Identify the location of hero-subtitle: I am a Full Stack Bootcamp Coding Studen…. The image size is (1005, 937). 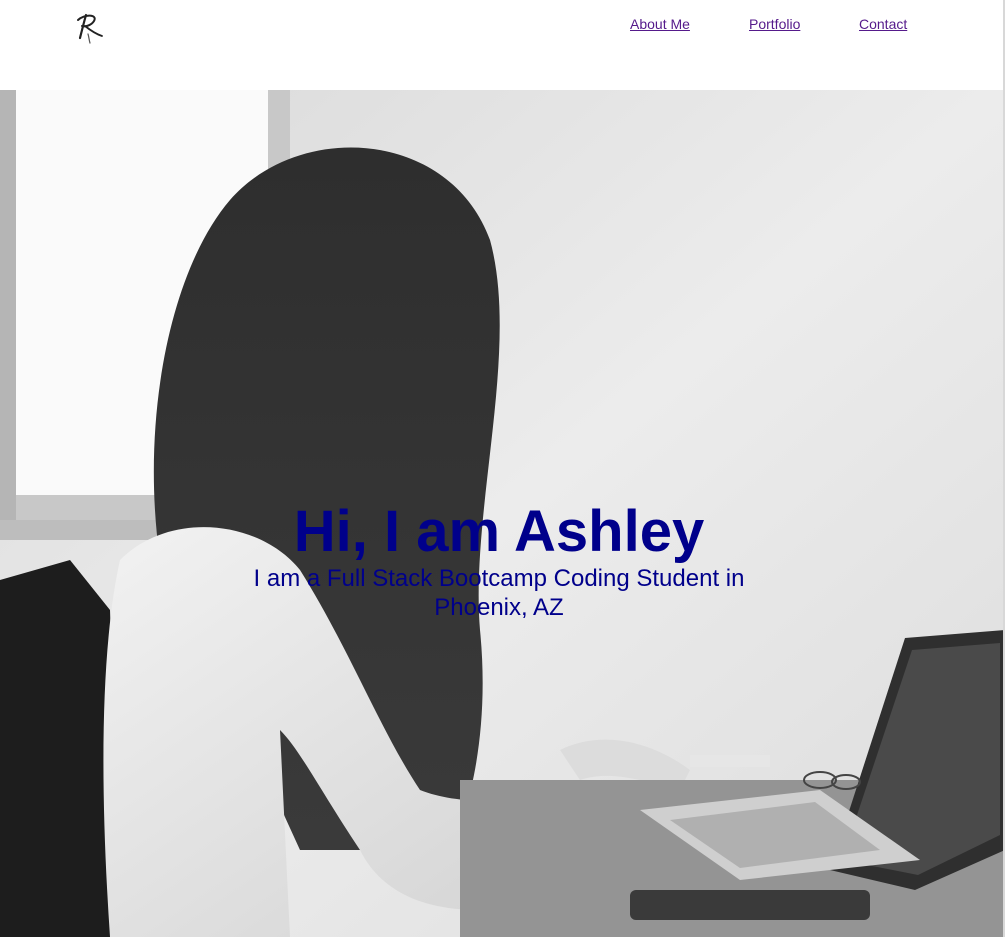
(499, 593).